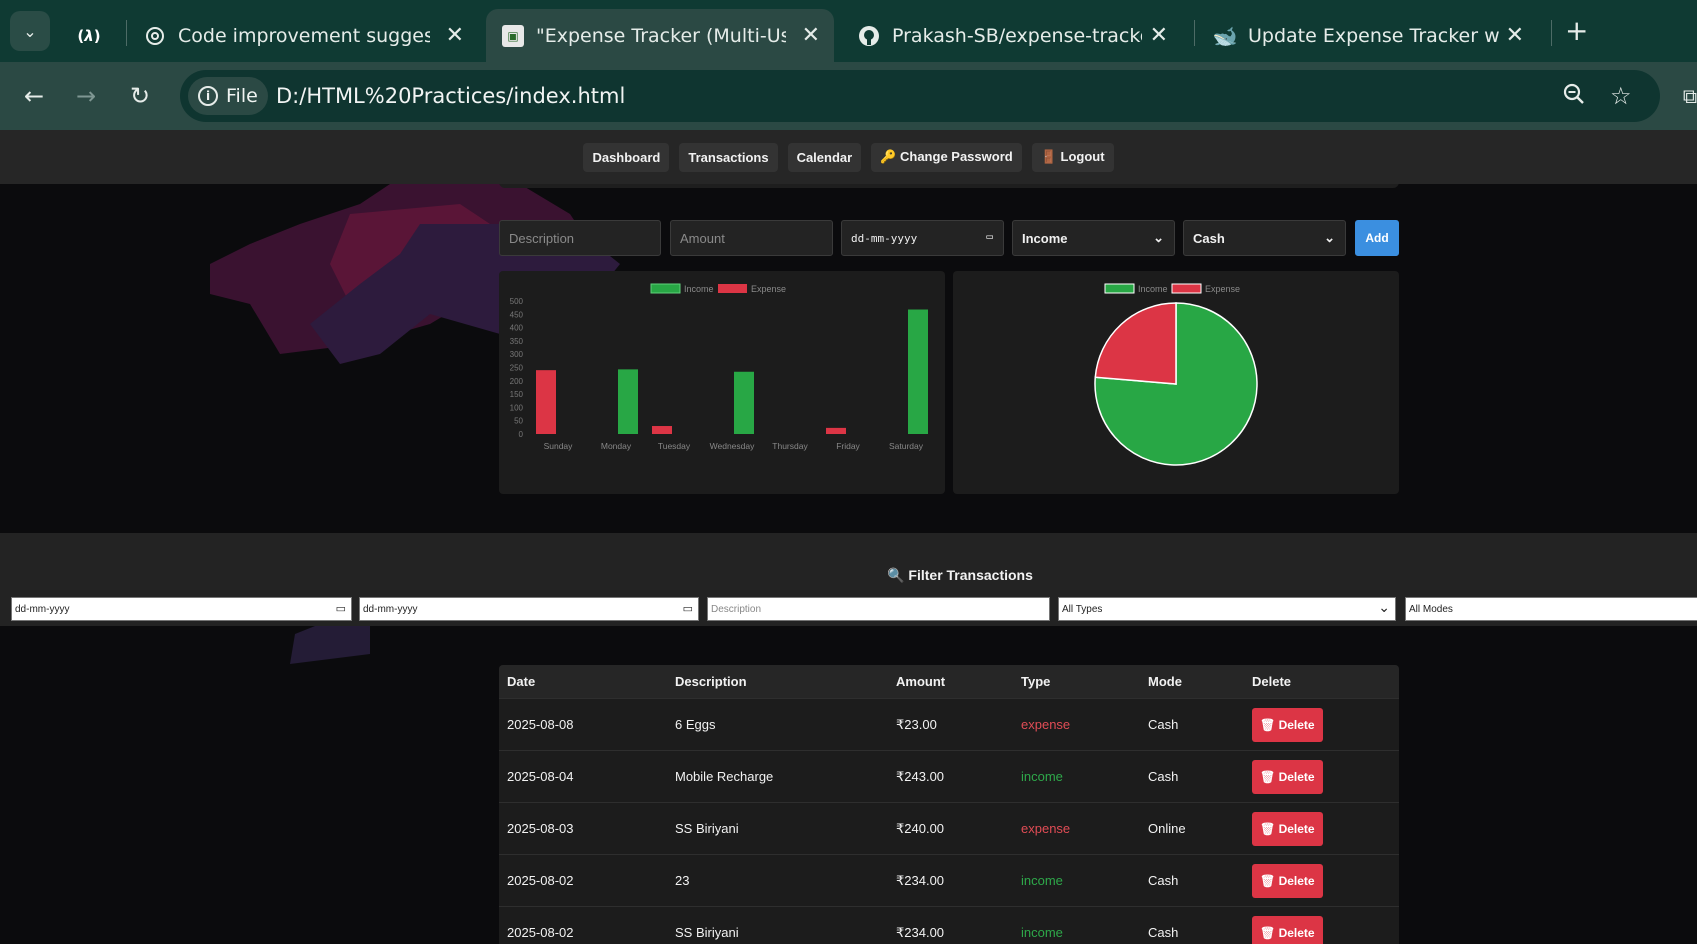 The height and width of the screenshot is (944, 1697). What do you see at coordinates (93, 35) in the screenshot?
I see `tab-freecodecamp: (λ)` at bounding box center [93, 35].